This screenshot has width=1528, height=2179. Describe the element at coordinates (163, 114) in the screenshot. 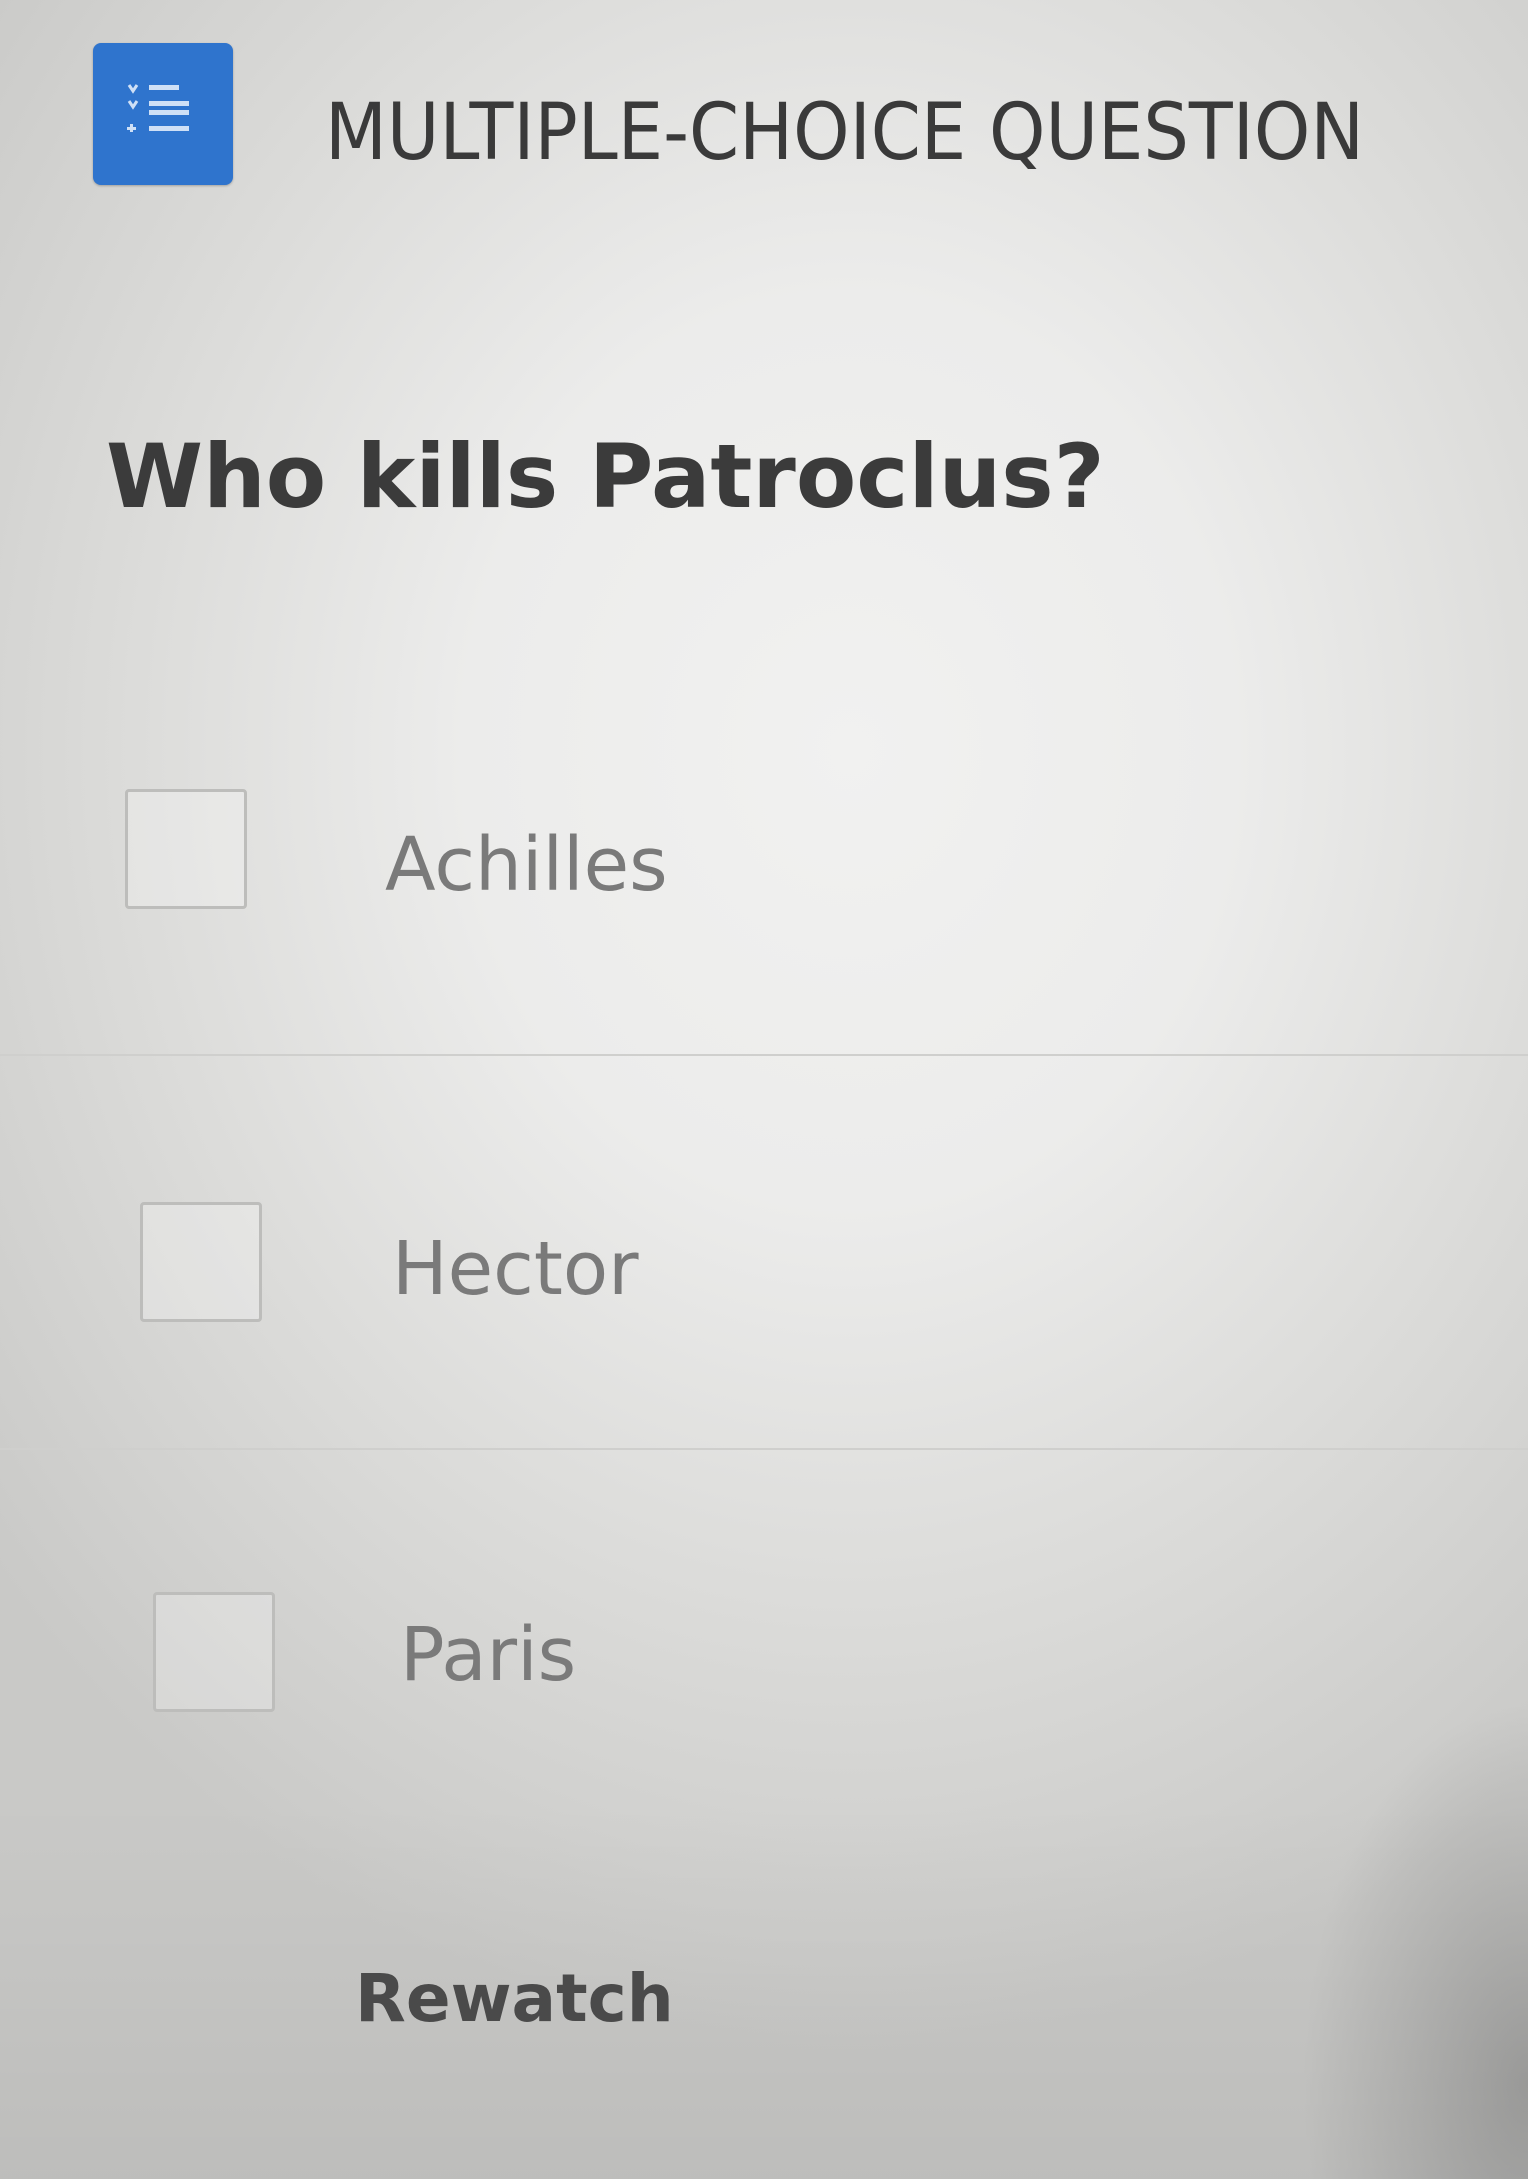

I see `numbered-list-icon` at that location.